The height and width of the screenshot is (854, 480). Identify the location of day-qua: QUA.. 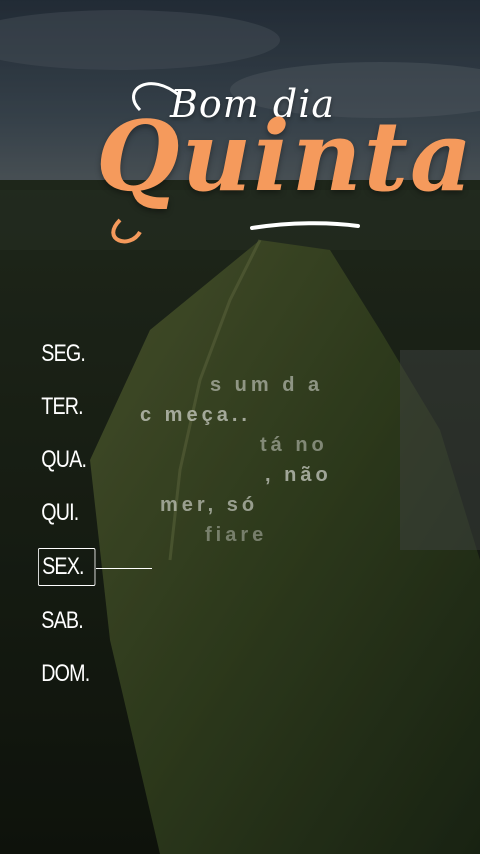
(87, 466).